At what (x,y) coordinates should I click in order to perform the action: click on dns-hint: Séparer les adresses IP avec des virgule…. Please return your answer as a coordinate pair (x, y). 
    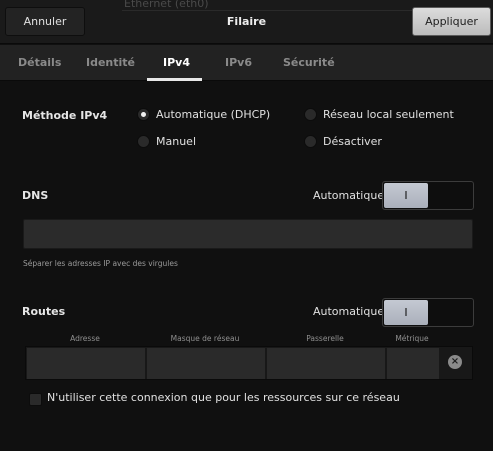
    Looking at the image, I should click on (100, 263).